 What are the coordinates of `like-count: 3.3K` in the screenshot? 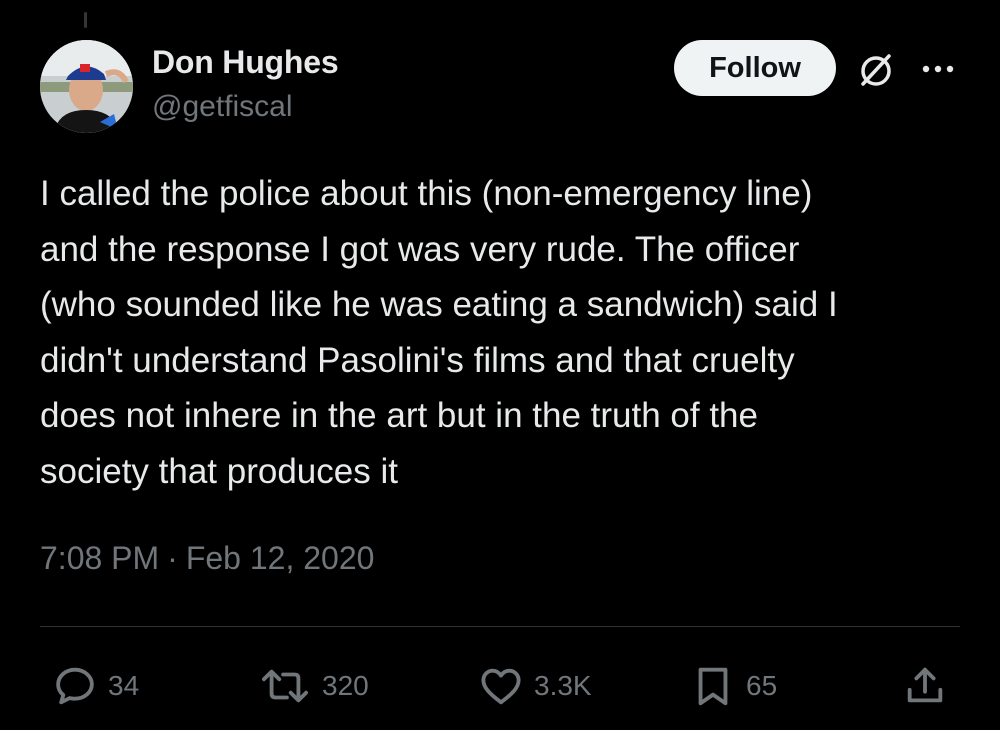 It's located at (563, 685).